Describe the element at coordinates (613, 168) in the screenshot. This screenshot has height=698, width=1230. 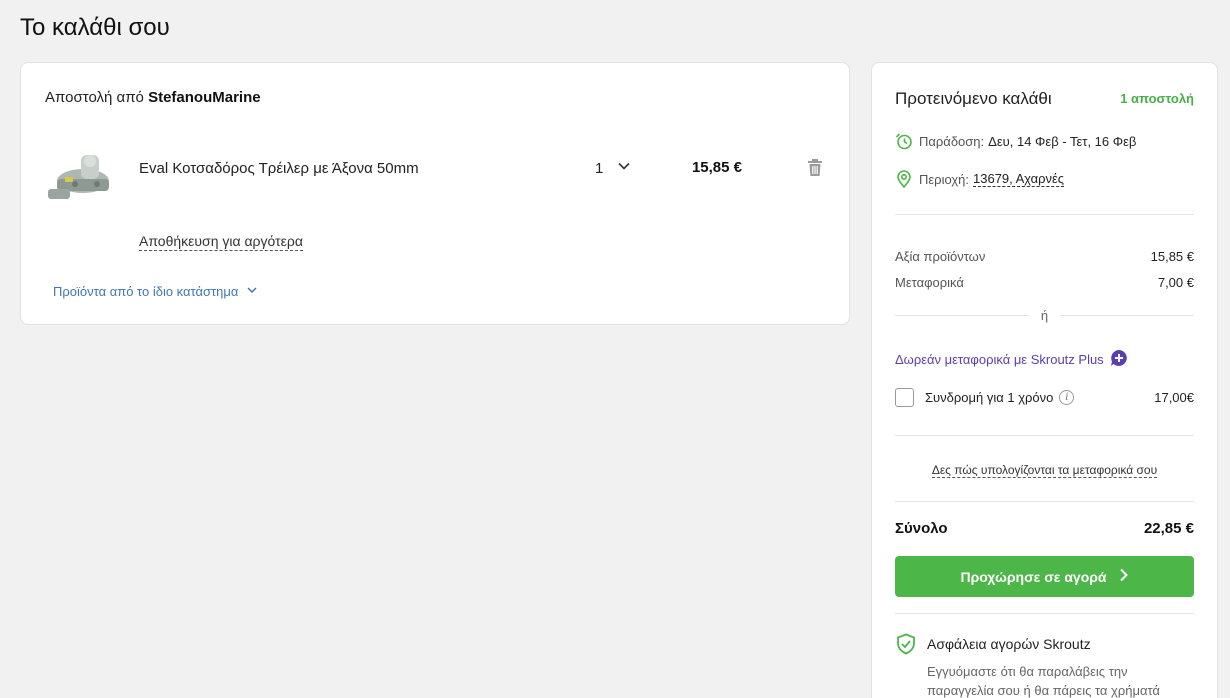
I see `quantity-select: 1` at that location.